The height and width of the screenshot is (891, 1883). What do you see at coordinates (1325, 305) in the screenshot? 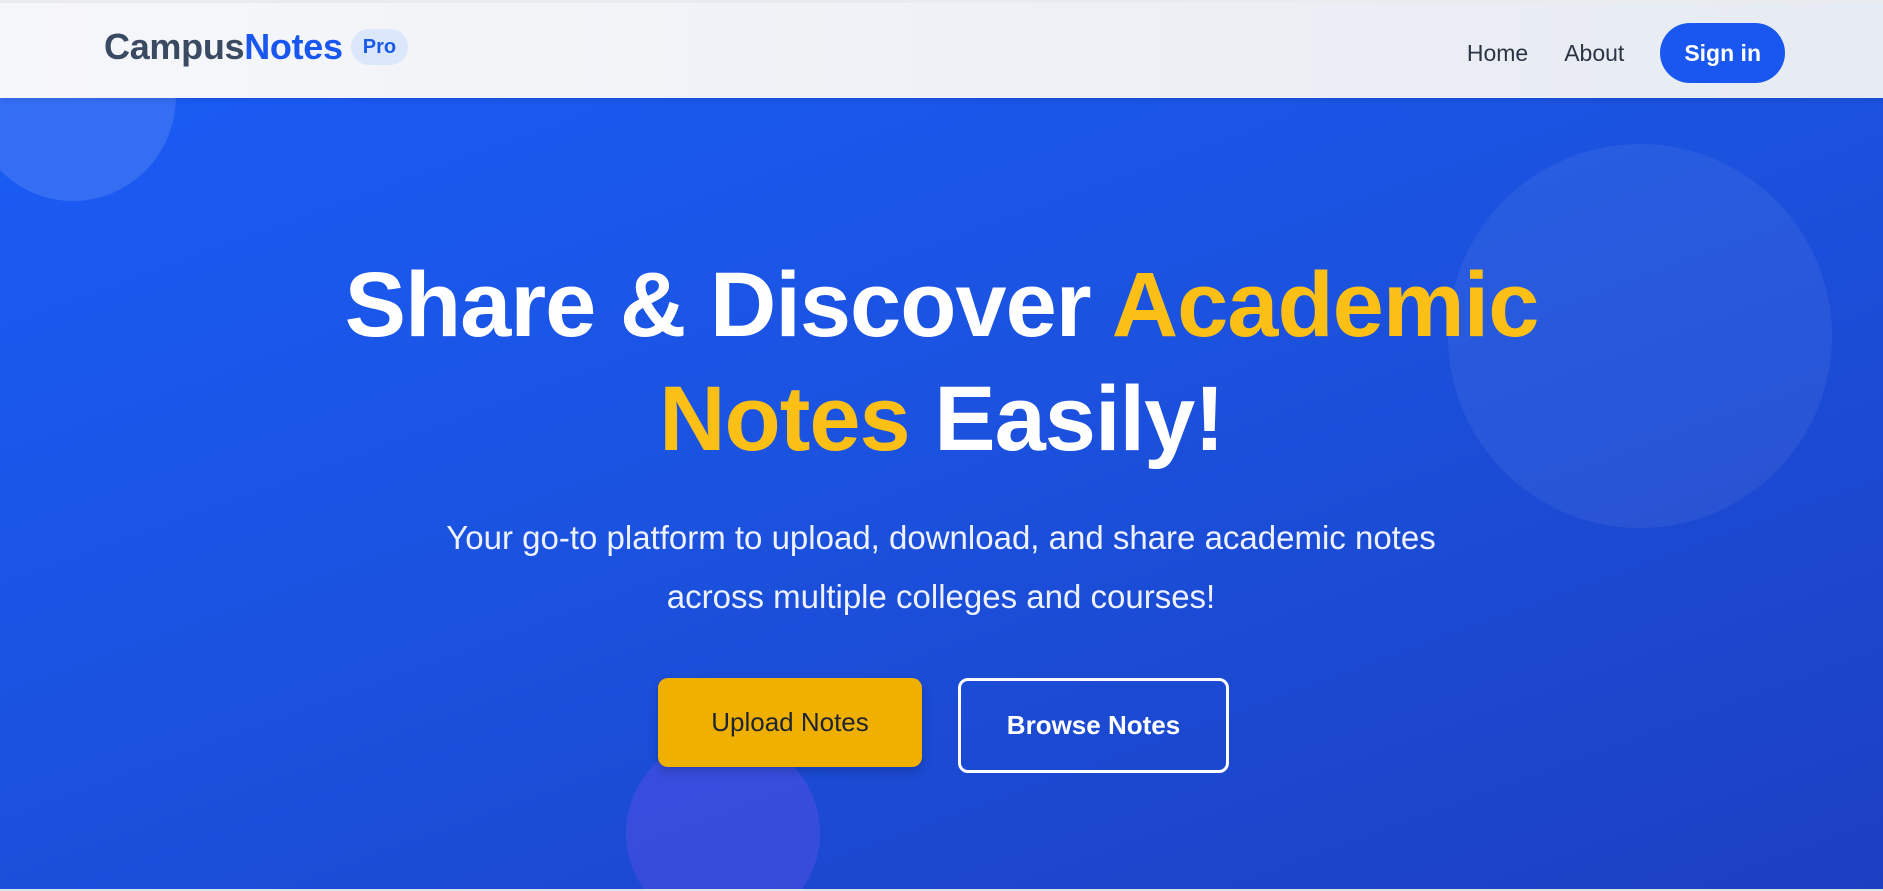
I see `headline-highlight-1: Academic` at bounding box center [1325, 305].